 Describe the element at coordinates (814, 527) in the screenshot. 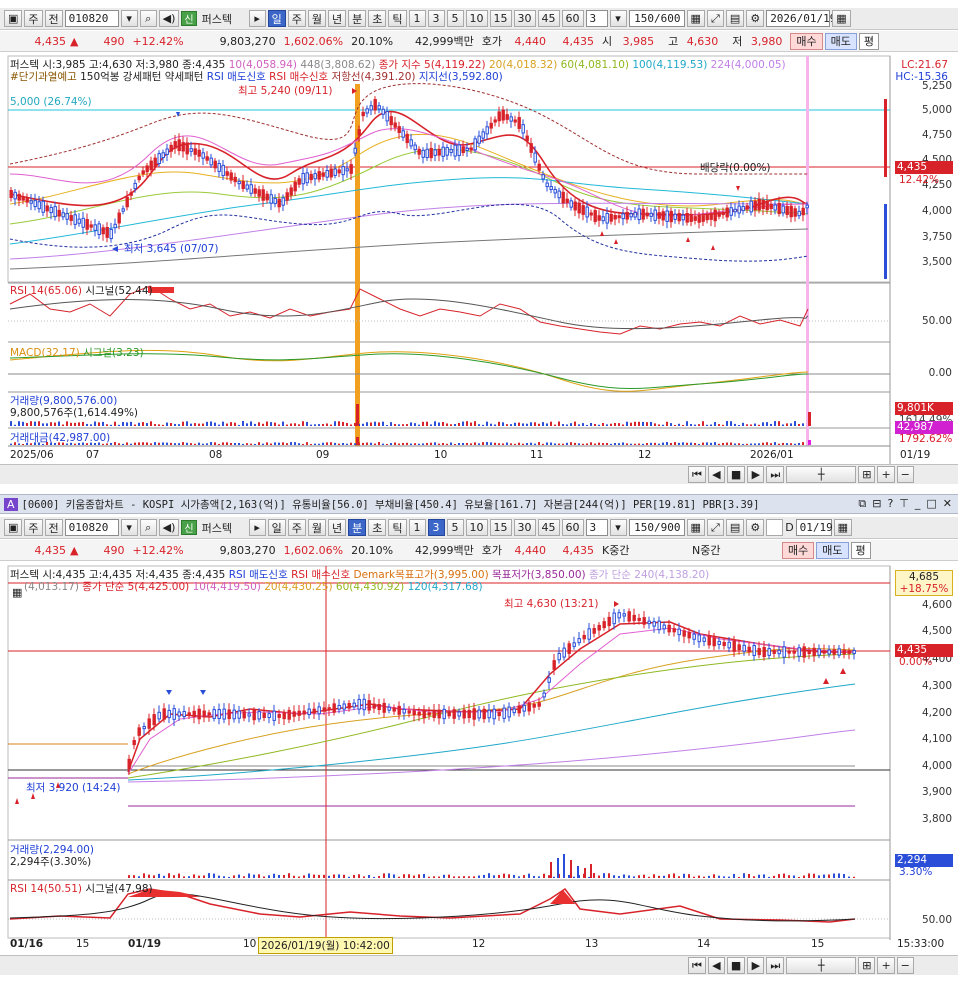

I see `date-input: 01/19` at that location.